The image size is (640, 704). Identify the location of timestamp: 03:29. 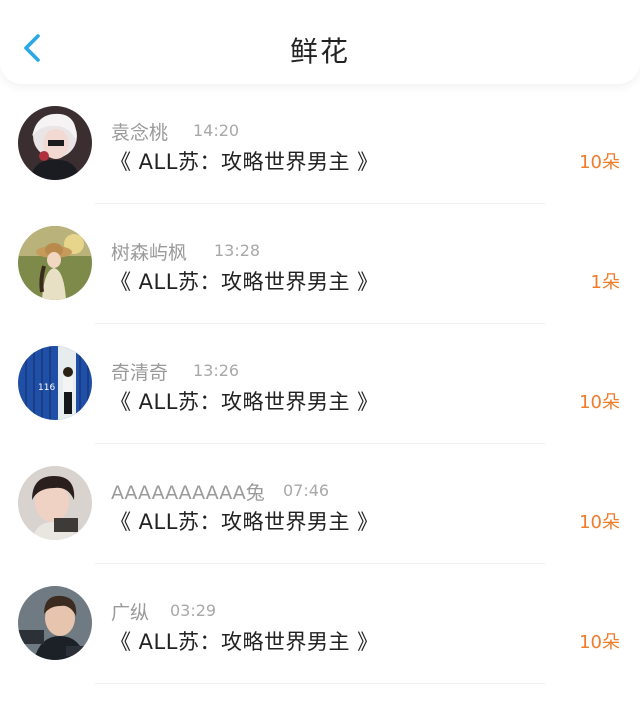
(193, 610).